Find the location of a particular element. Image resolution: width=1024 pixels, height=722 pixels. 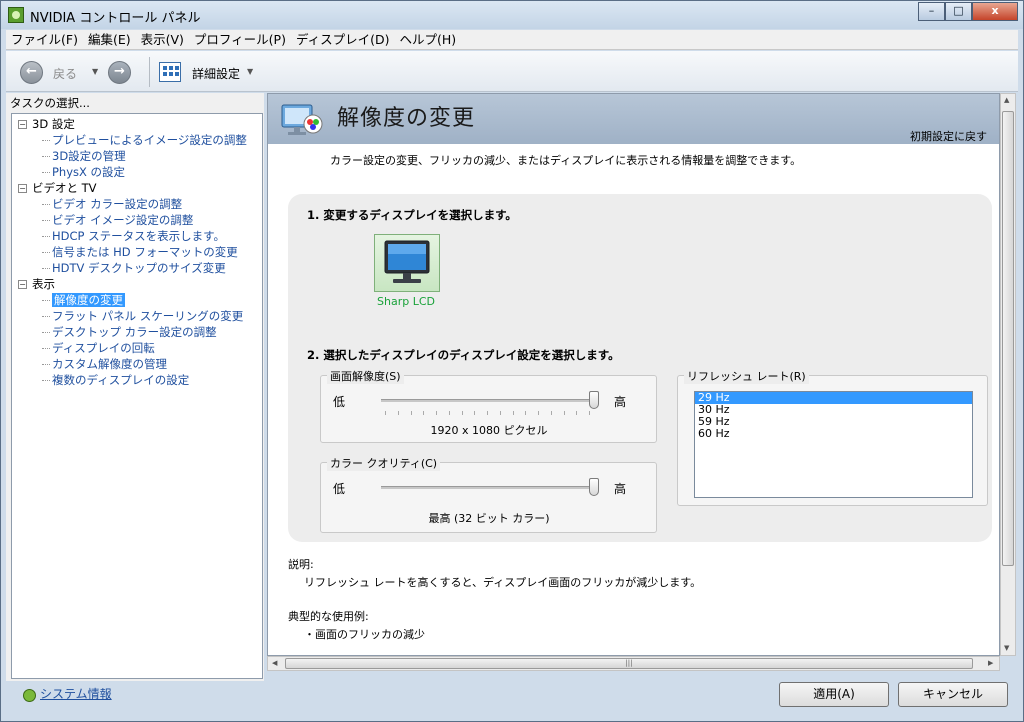

refresh-option-selected: 29 Hz is located at coordinates (833, 398).